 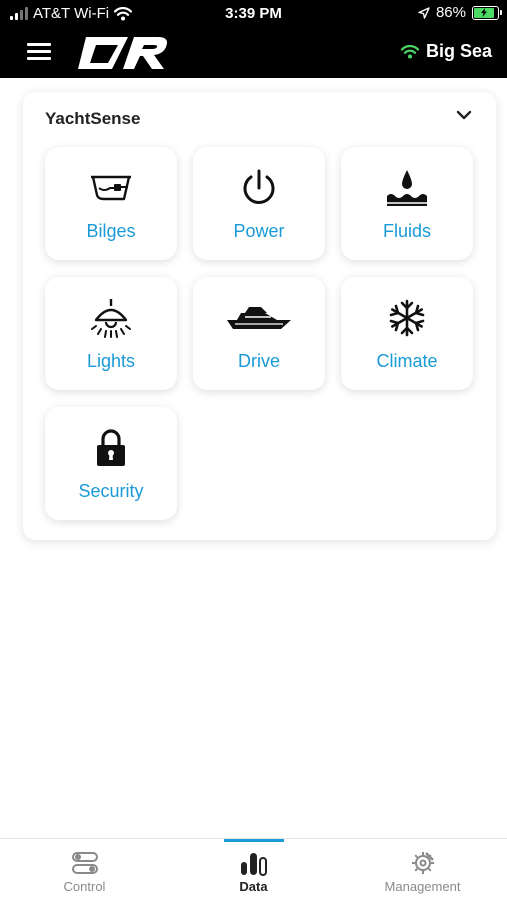 I want to click on app-header: Big Sea, so click(x=253, y=53).